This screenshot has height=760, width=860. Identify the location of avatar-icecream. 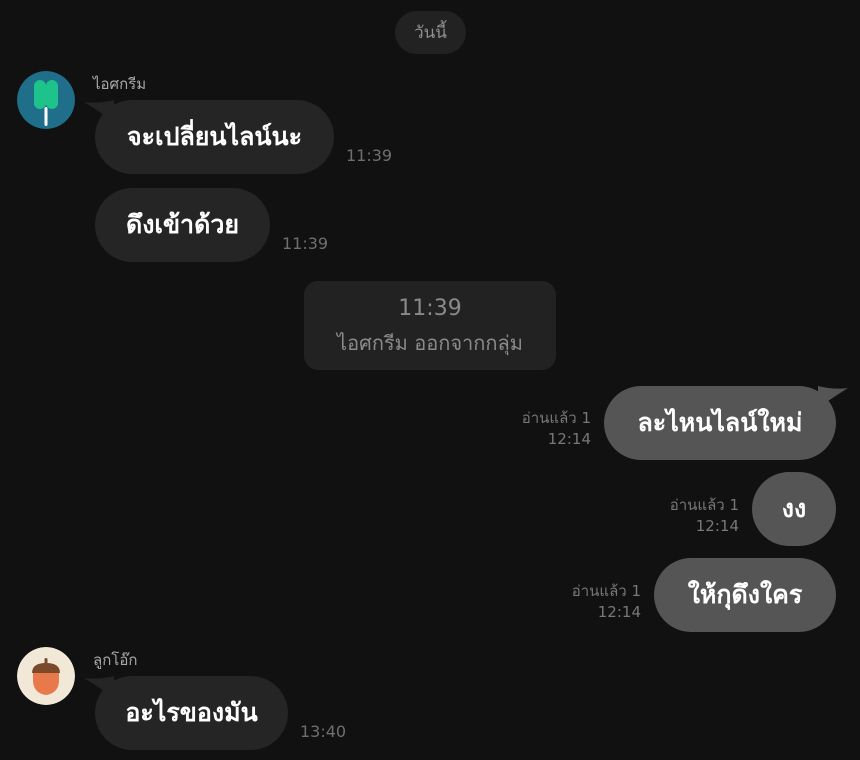
(46, 100).